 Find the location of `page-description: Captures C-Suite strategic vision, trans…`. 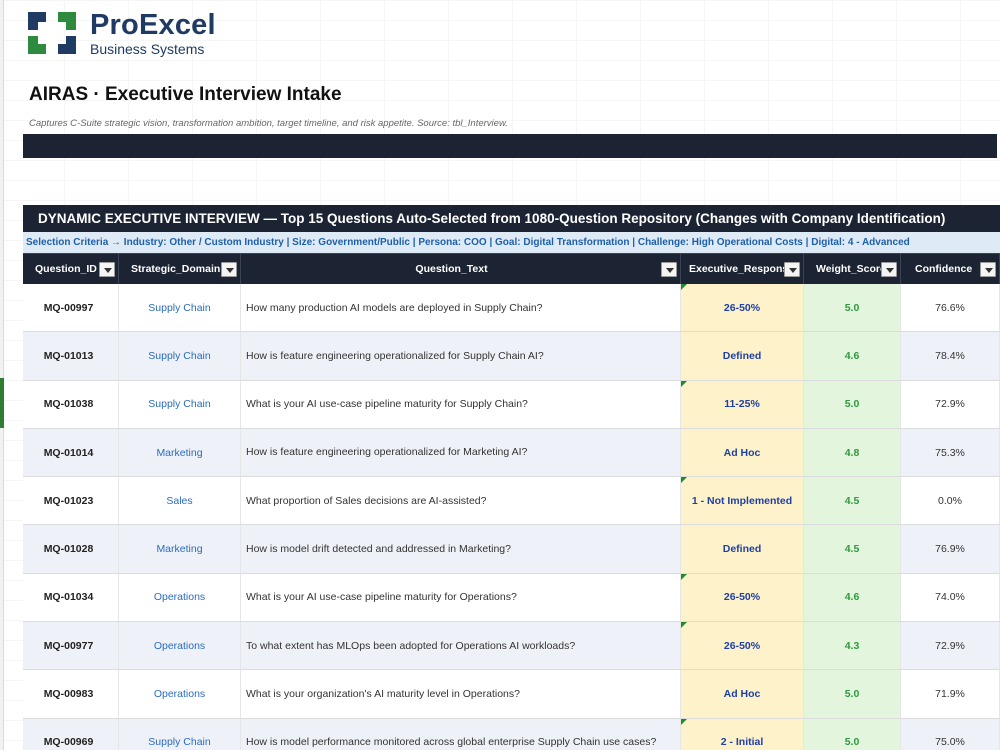

page-description: Captures C-Suite strategic vision, trans… is located at coordinates (268, 123).